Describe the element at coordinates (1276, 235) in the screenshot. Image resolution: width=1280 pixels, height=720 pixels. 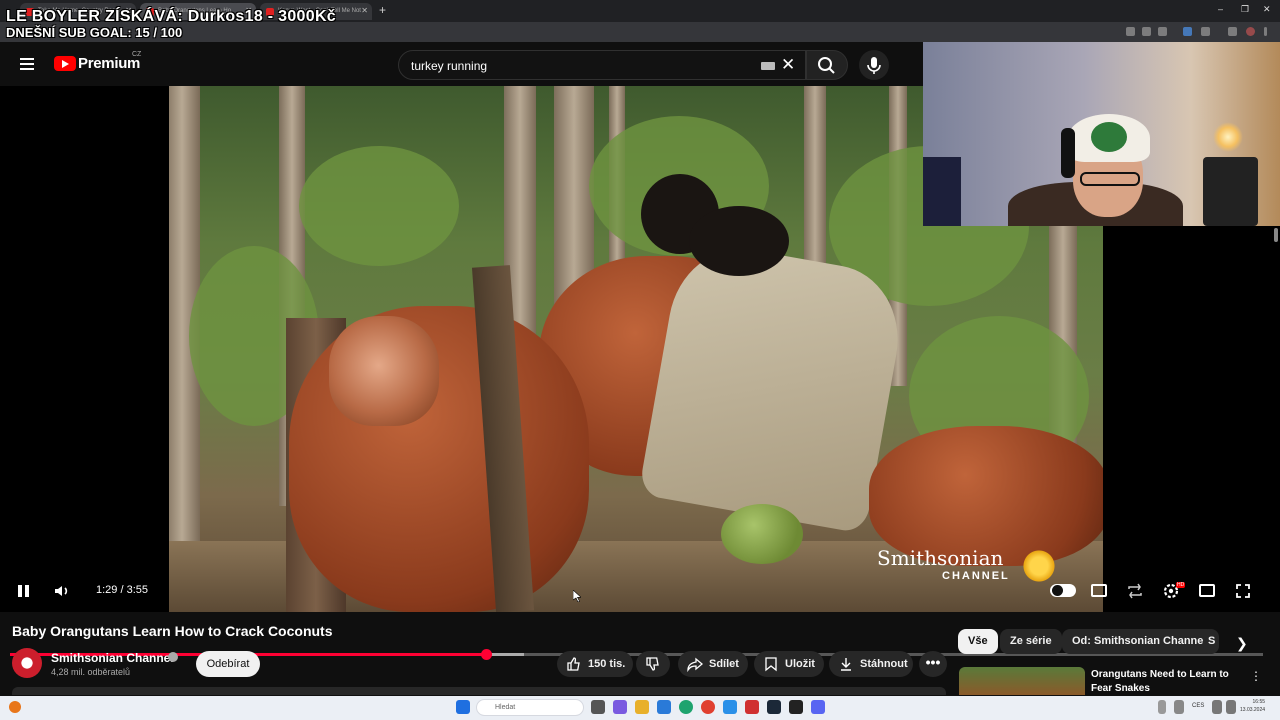
I see `scrollbar-thumb` at that location.